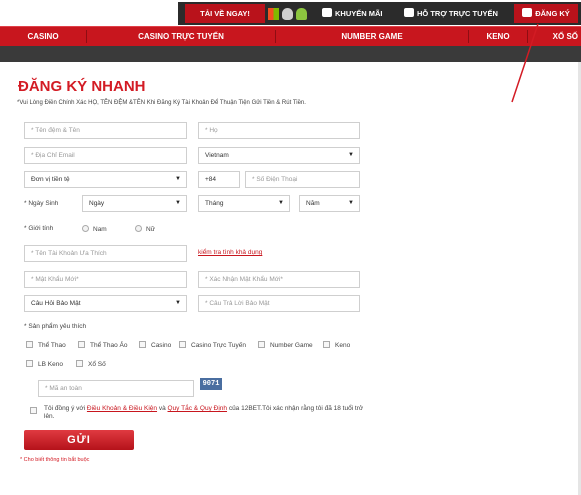 This screenshot has width=581, height=495. Describe the element at coordinates (138, 228) in the screenshot. I see `radio-female` at that location.